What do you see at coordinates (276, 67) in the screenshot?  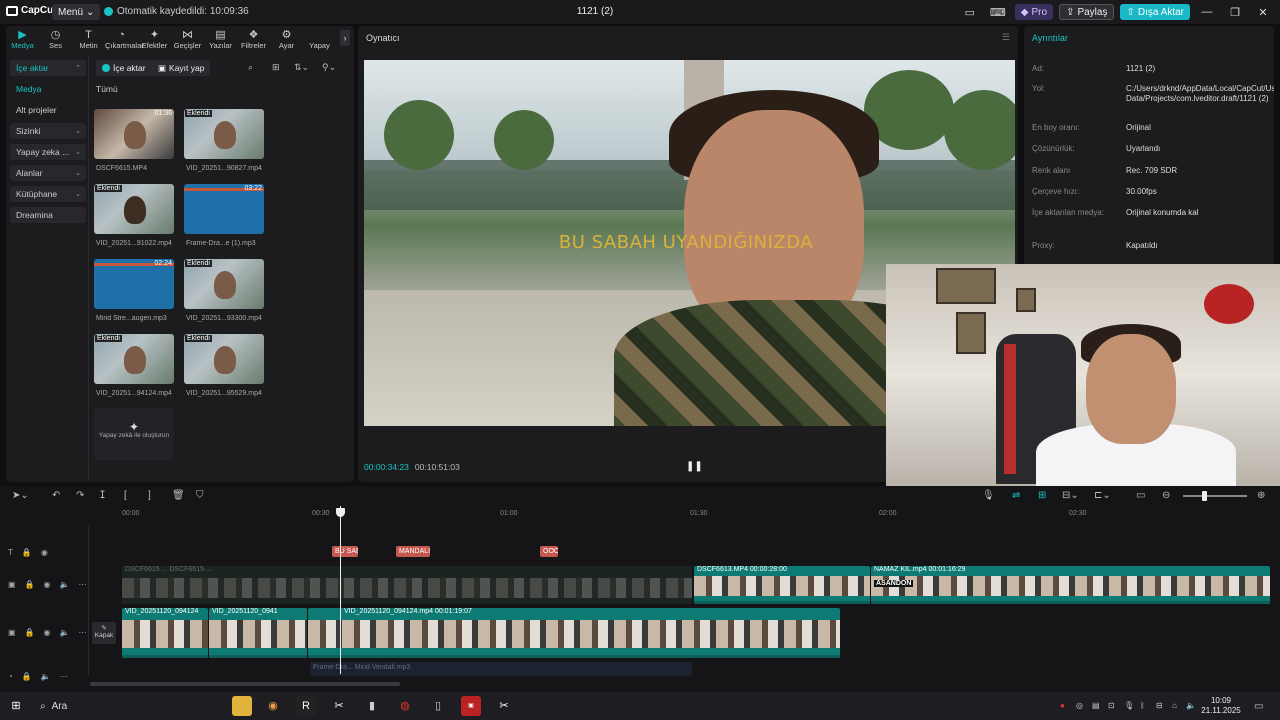 I see `grid-view-icon: ⊞` at bounding box center [276, 67].